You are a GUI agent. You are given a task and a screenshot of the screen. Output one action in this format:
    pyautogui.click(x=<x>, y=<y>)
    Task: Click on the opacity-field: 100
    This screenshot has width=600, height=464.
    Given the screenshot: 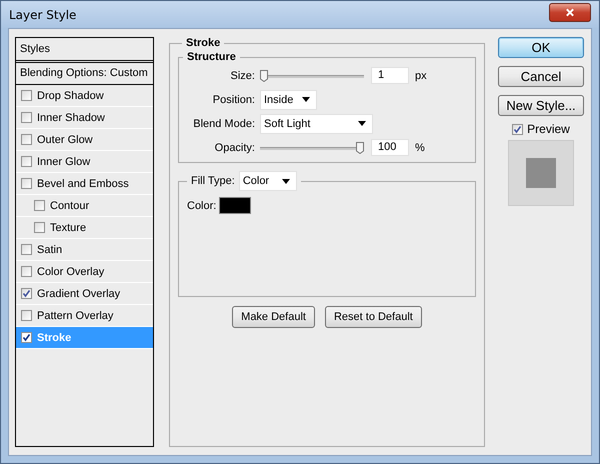 What is the action you would take?
    pyautogui.click(x=390, y=147)
    